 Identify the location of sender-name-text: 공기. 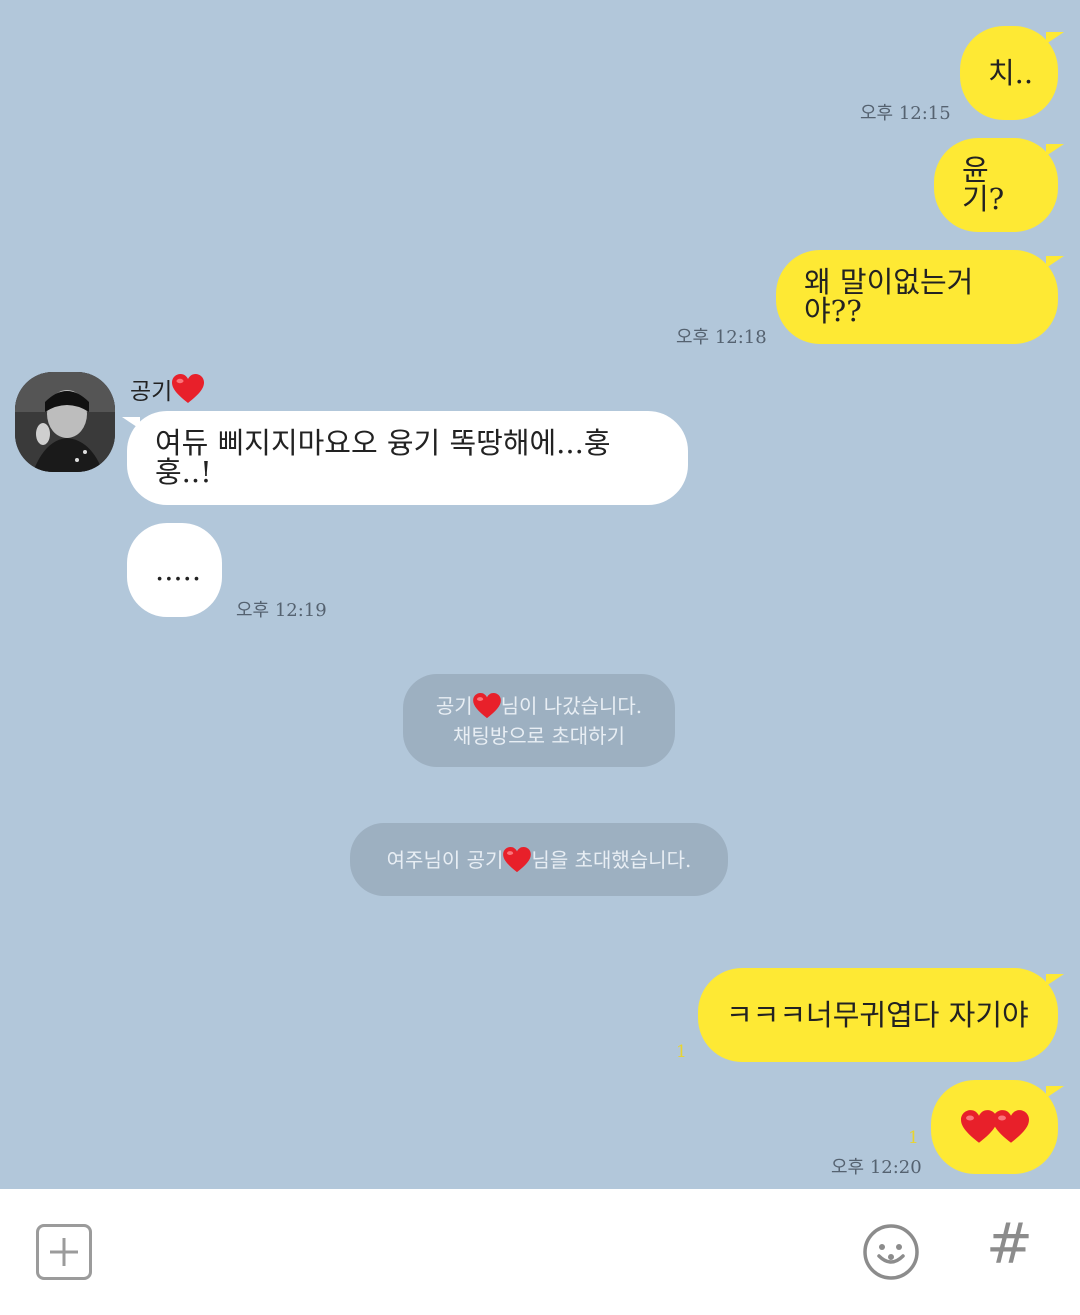
(151, 392).